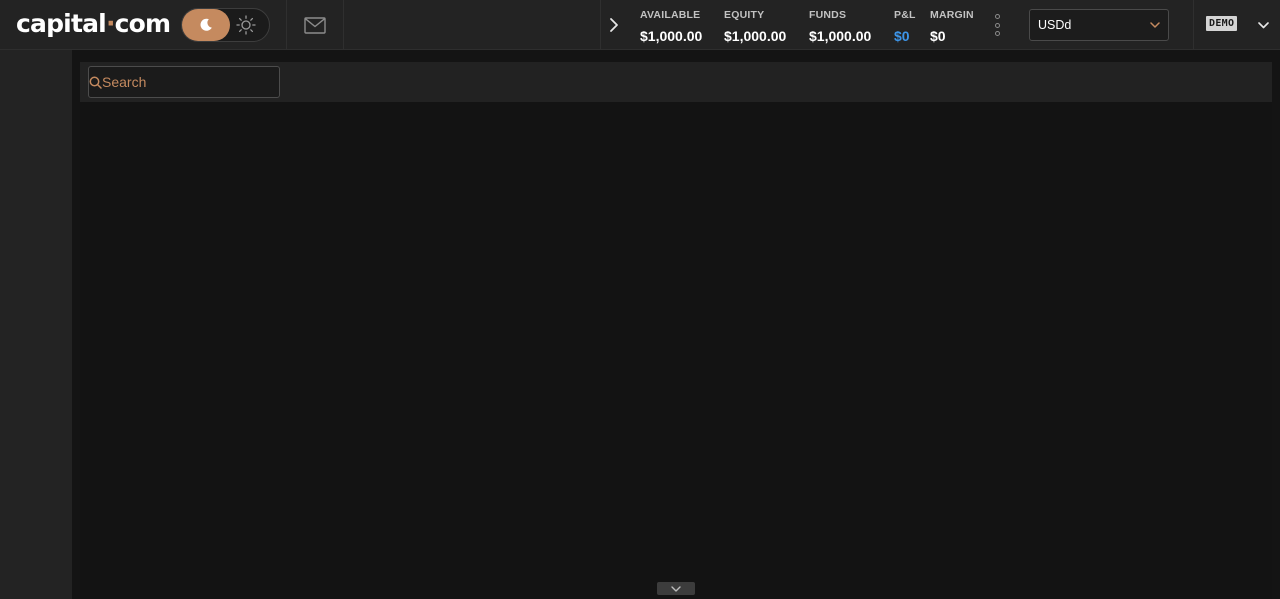 The height and width of the screenshot is (599, 1280). What do you see at coordinates (192, 82) in the screenshot?
I see `search-input` at bounding box center [192, 82].